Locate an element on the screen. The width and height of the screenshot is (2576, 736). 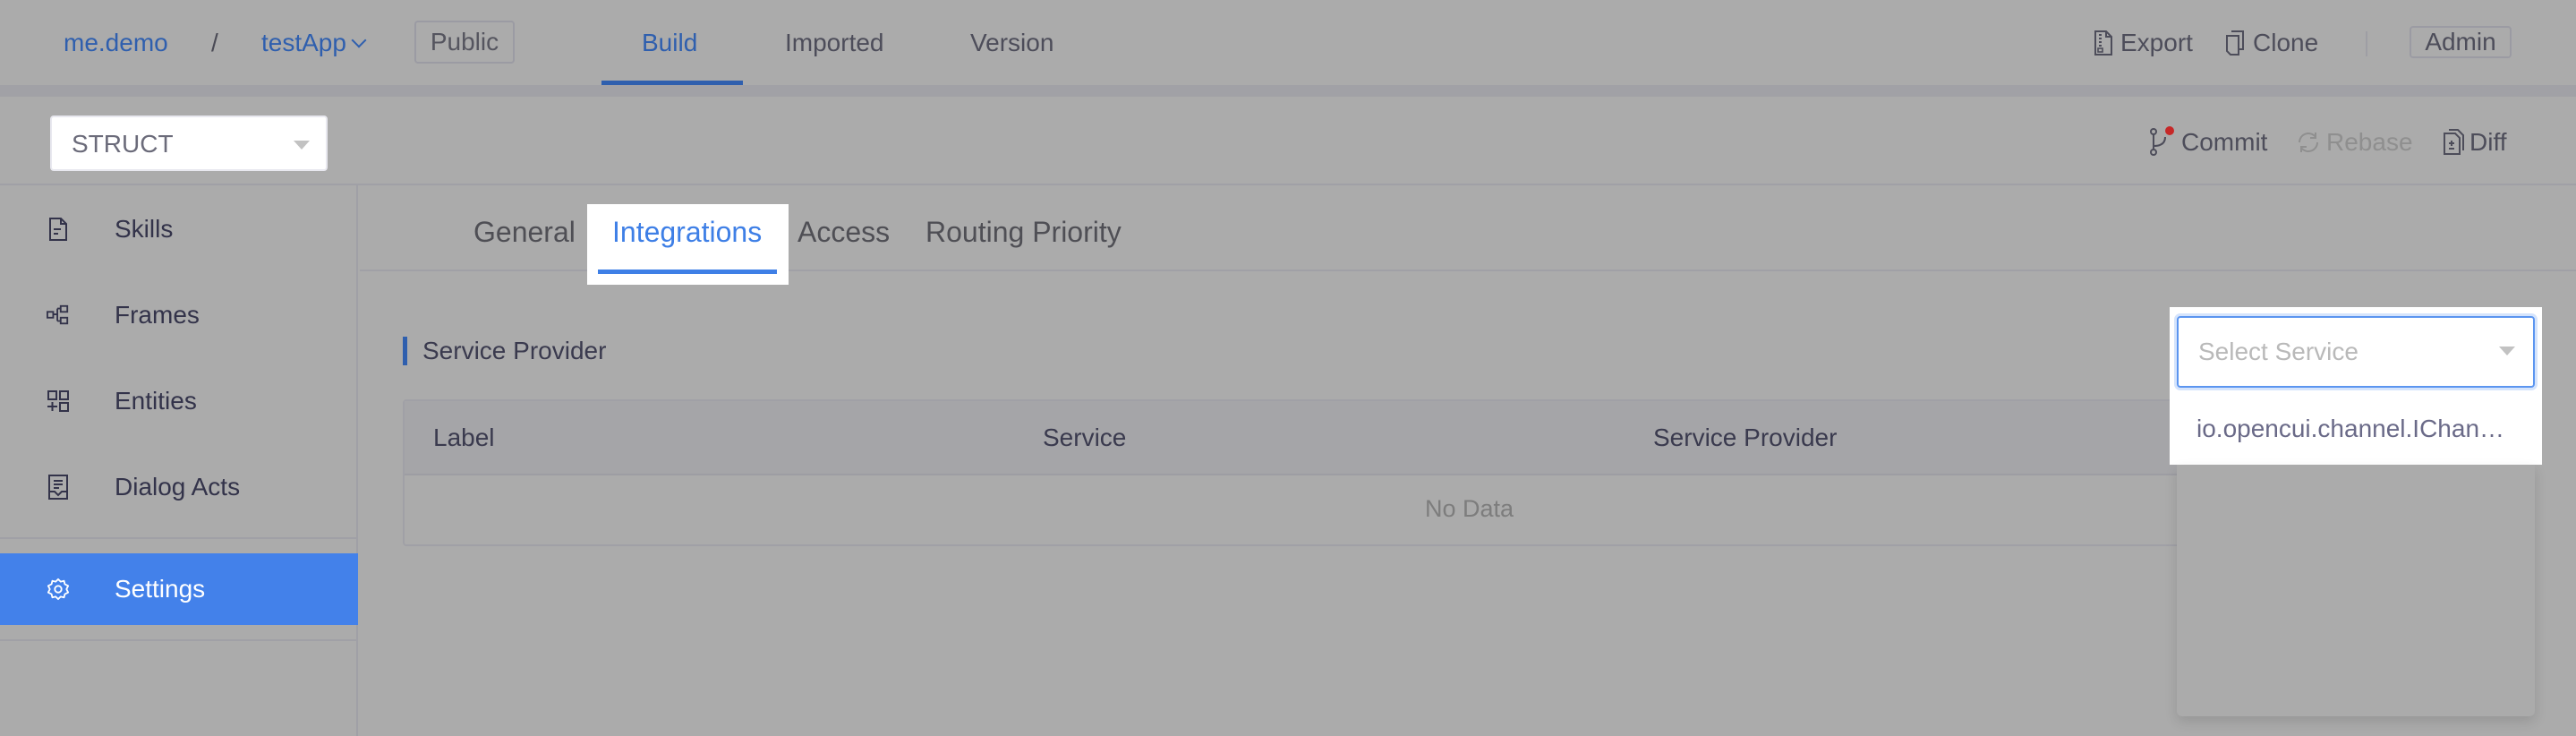
type-select-value: STRUCT is located at coordinates (123, 144).